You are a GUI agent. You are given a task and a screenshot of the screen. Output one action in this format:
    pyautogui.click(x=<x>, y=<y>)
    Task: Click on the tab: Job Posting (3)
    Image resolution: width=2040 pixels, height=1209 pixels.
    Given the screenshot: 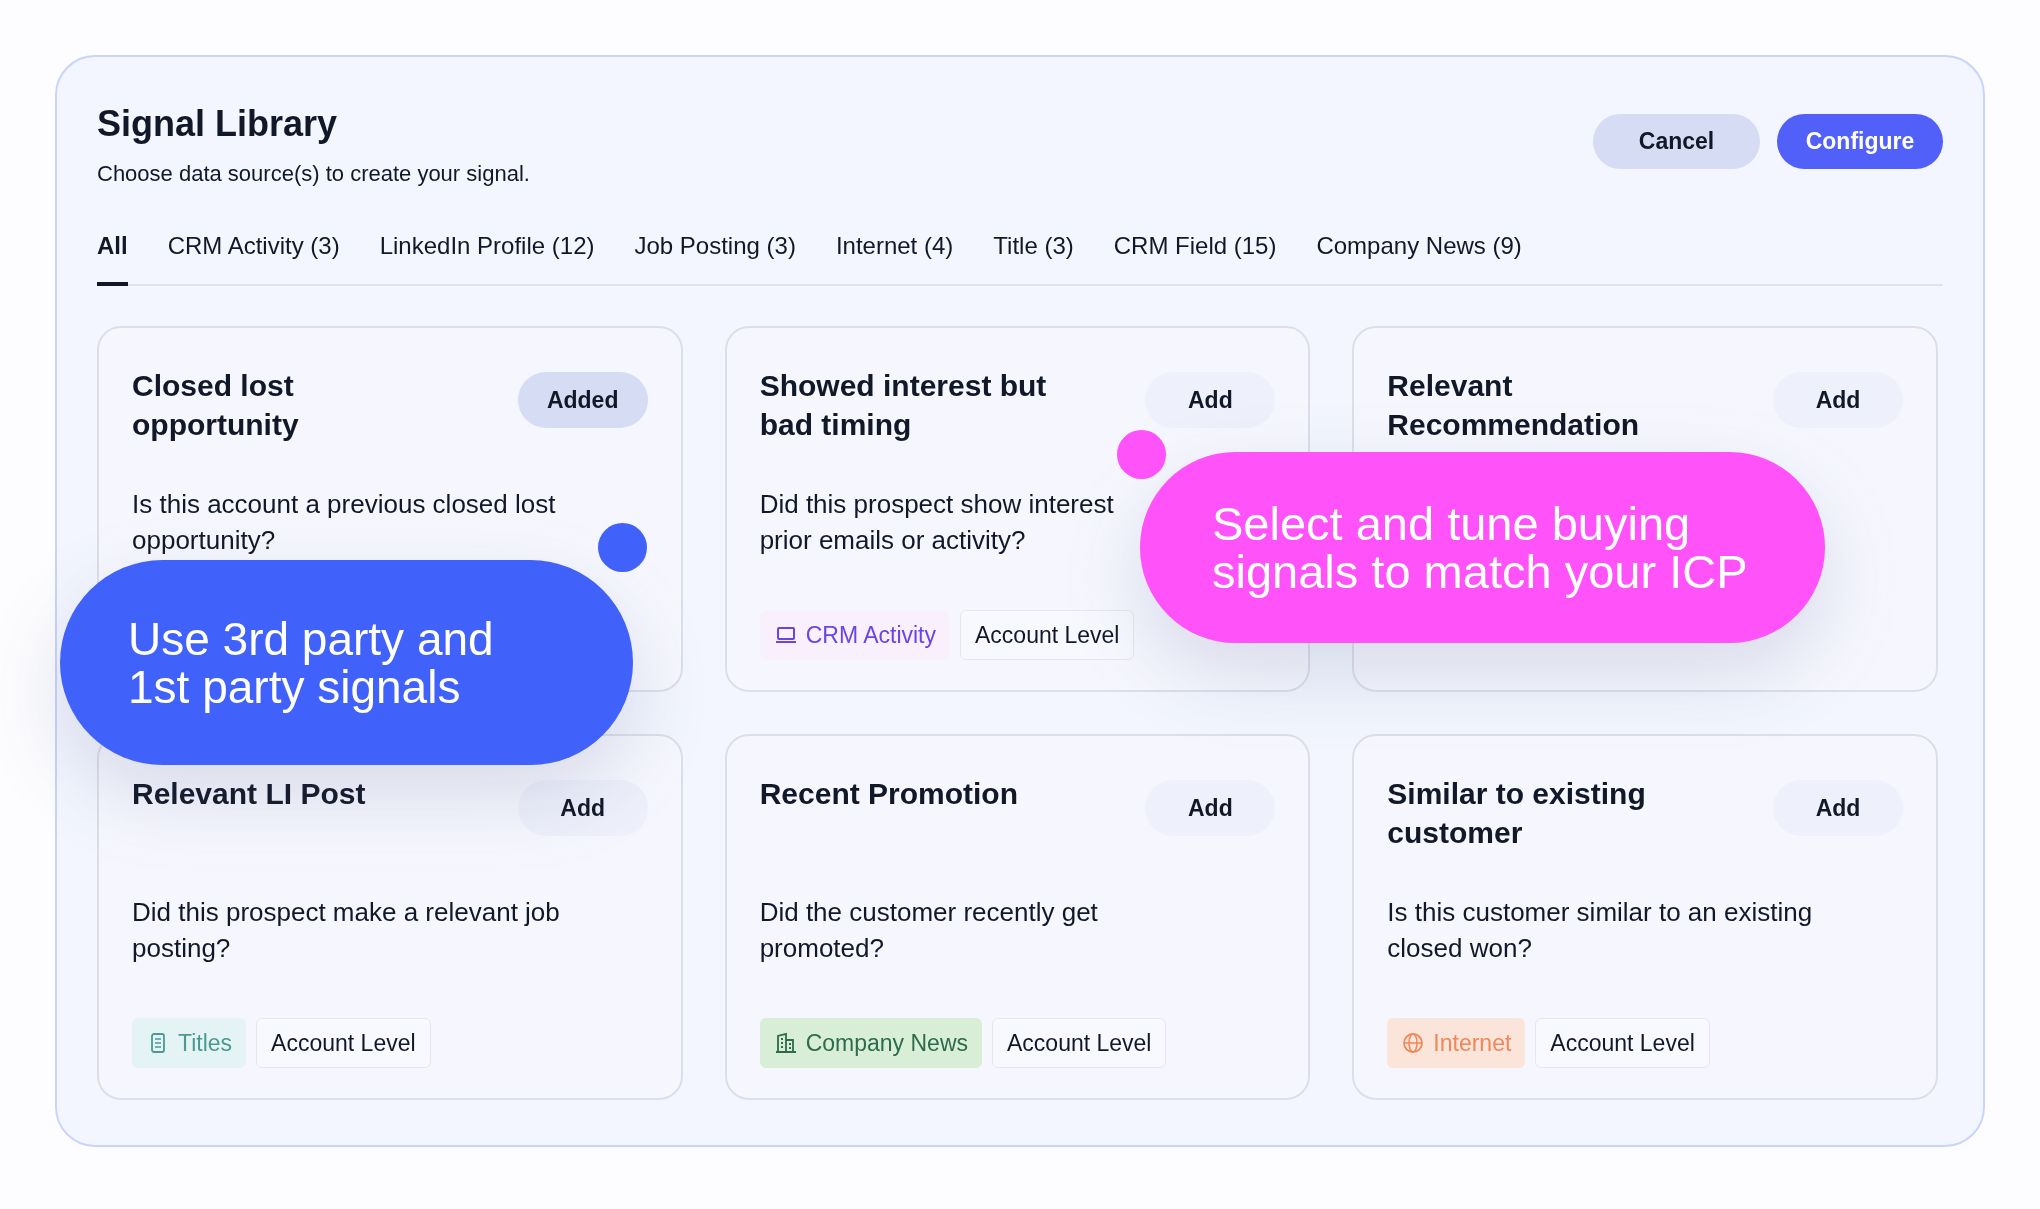 What is the action you would take?
    pyautogui.click(x=715, y=257)
    